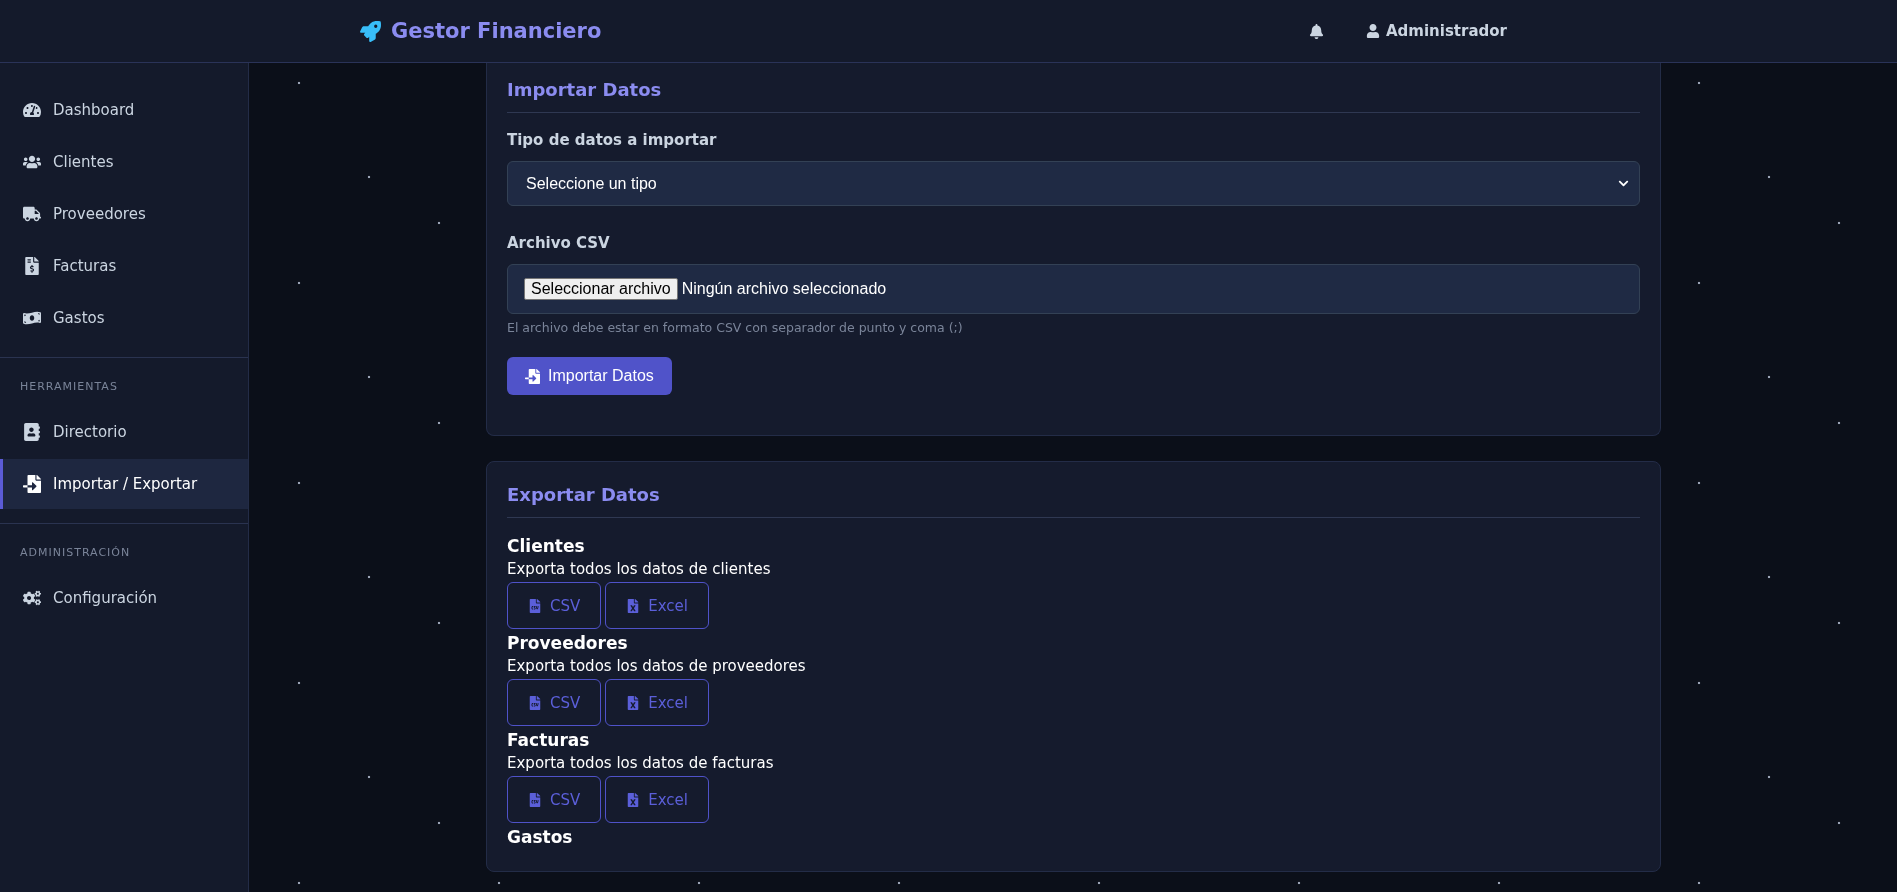 The width and height of the screenshot is (1897, 892). I want to click on gears-icon, so click(32, 598).